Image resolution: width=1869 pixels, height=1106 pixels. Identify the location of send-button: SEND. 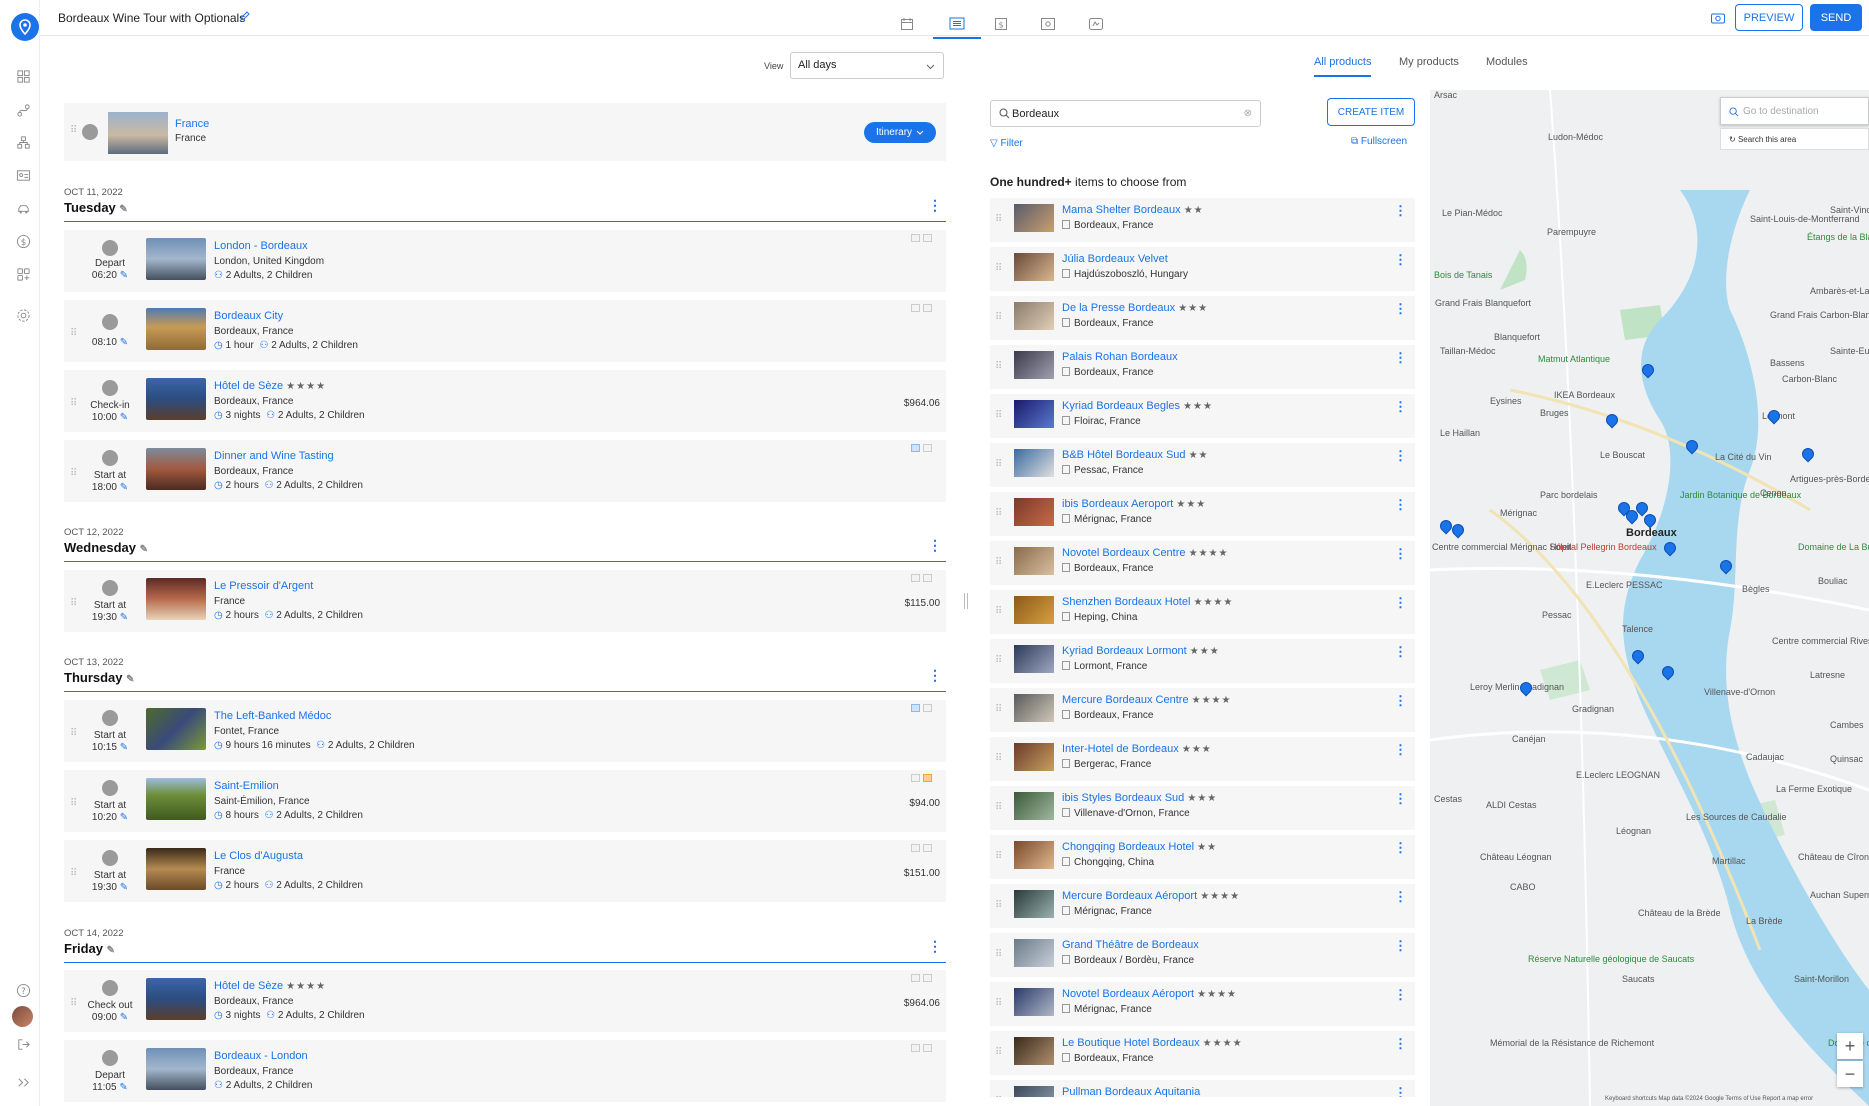
(1836, 17).